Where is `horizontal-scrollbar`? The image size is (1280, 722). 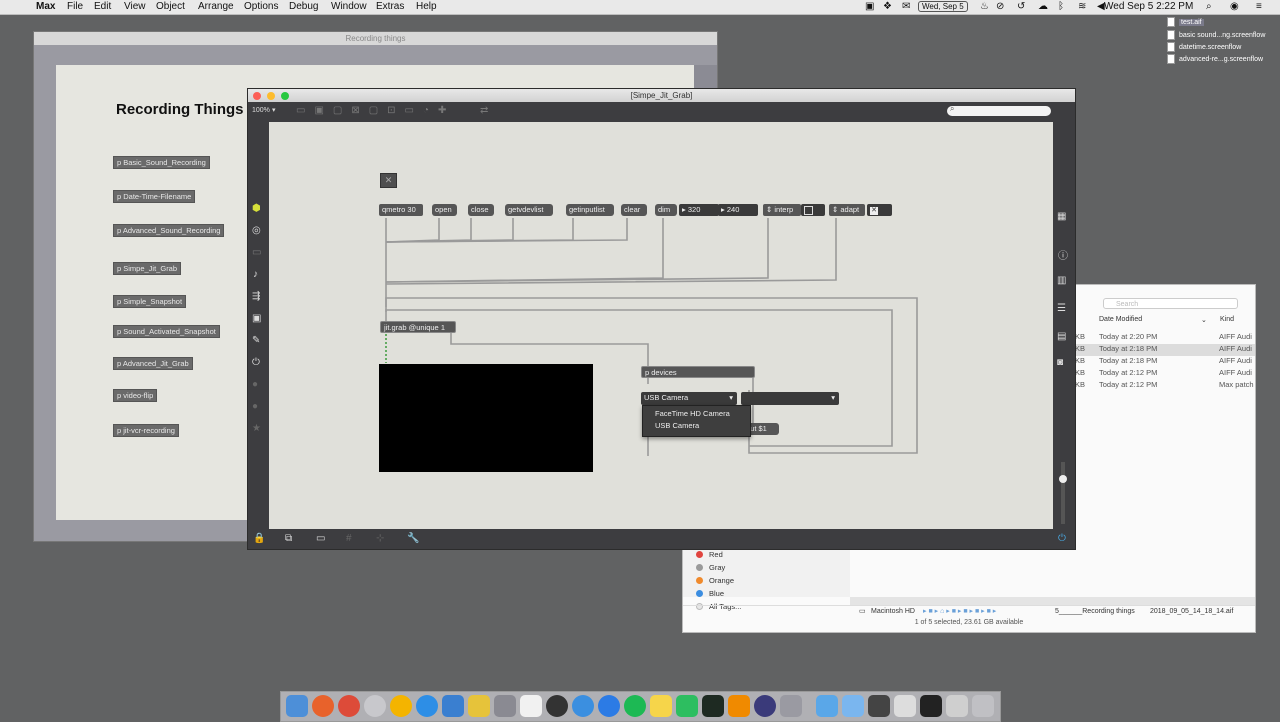 horizontal-scrollbar is located at coordinates (1052, 601).